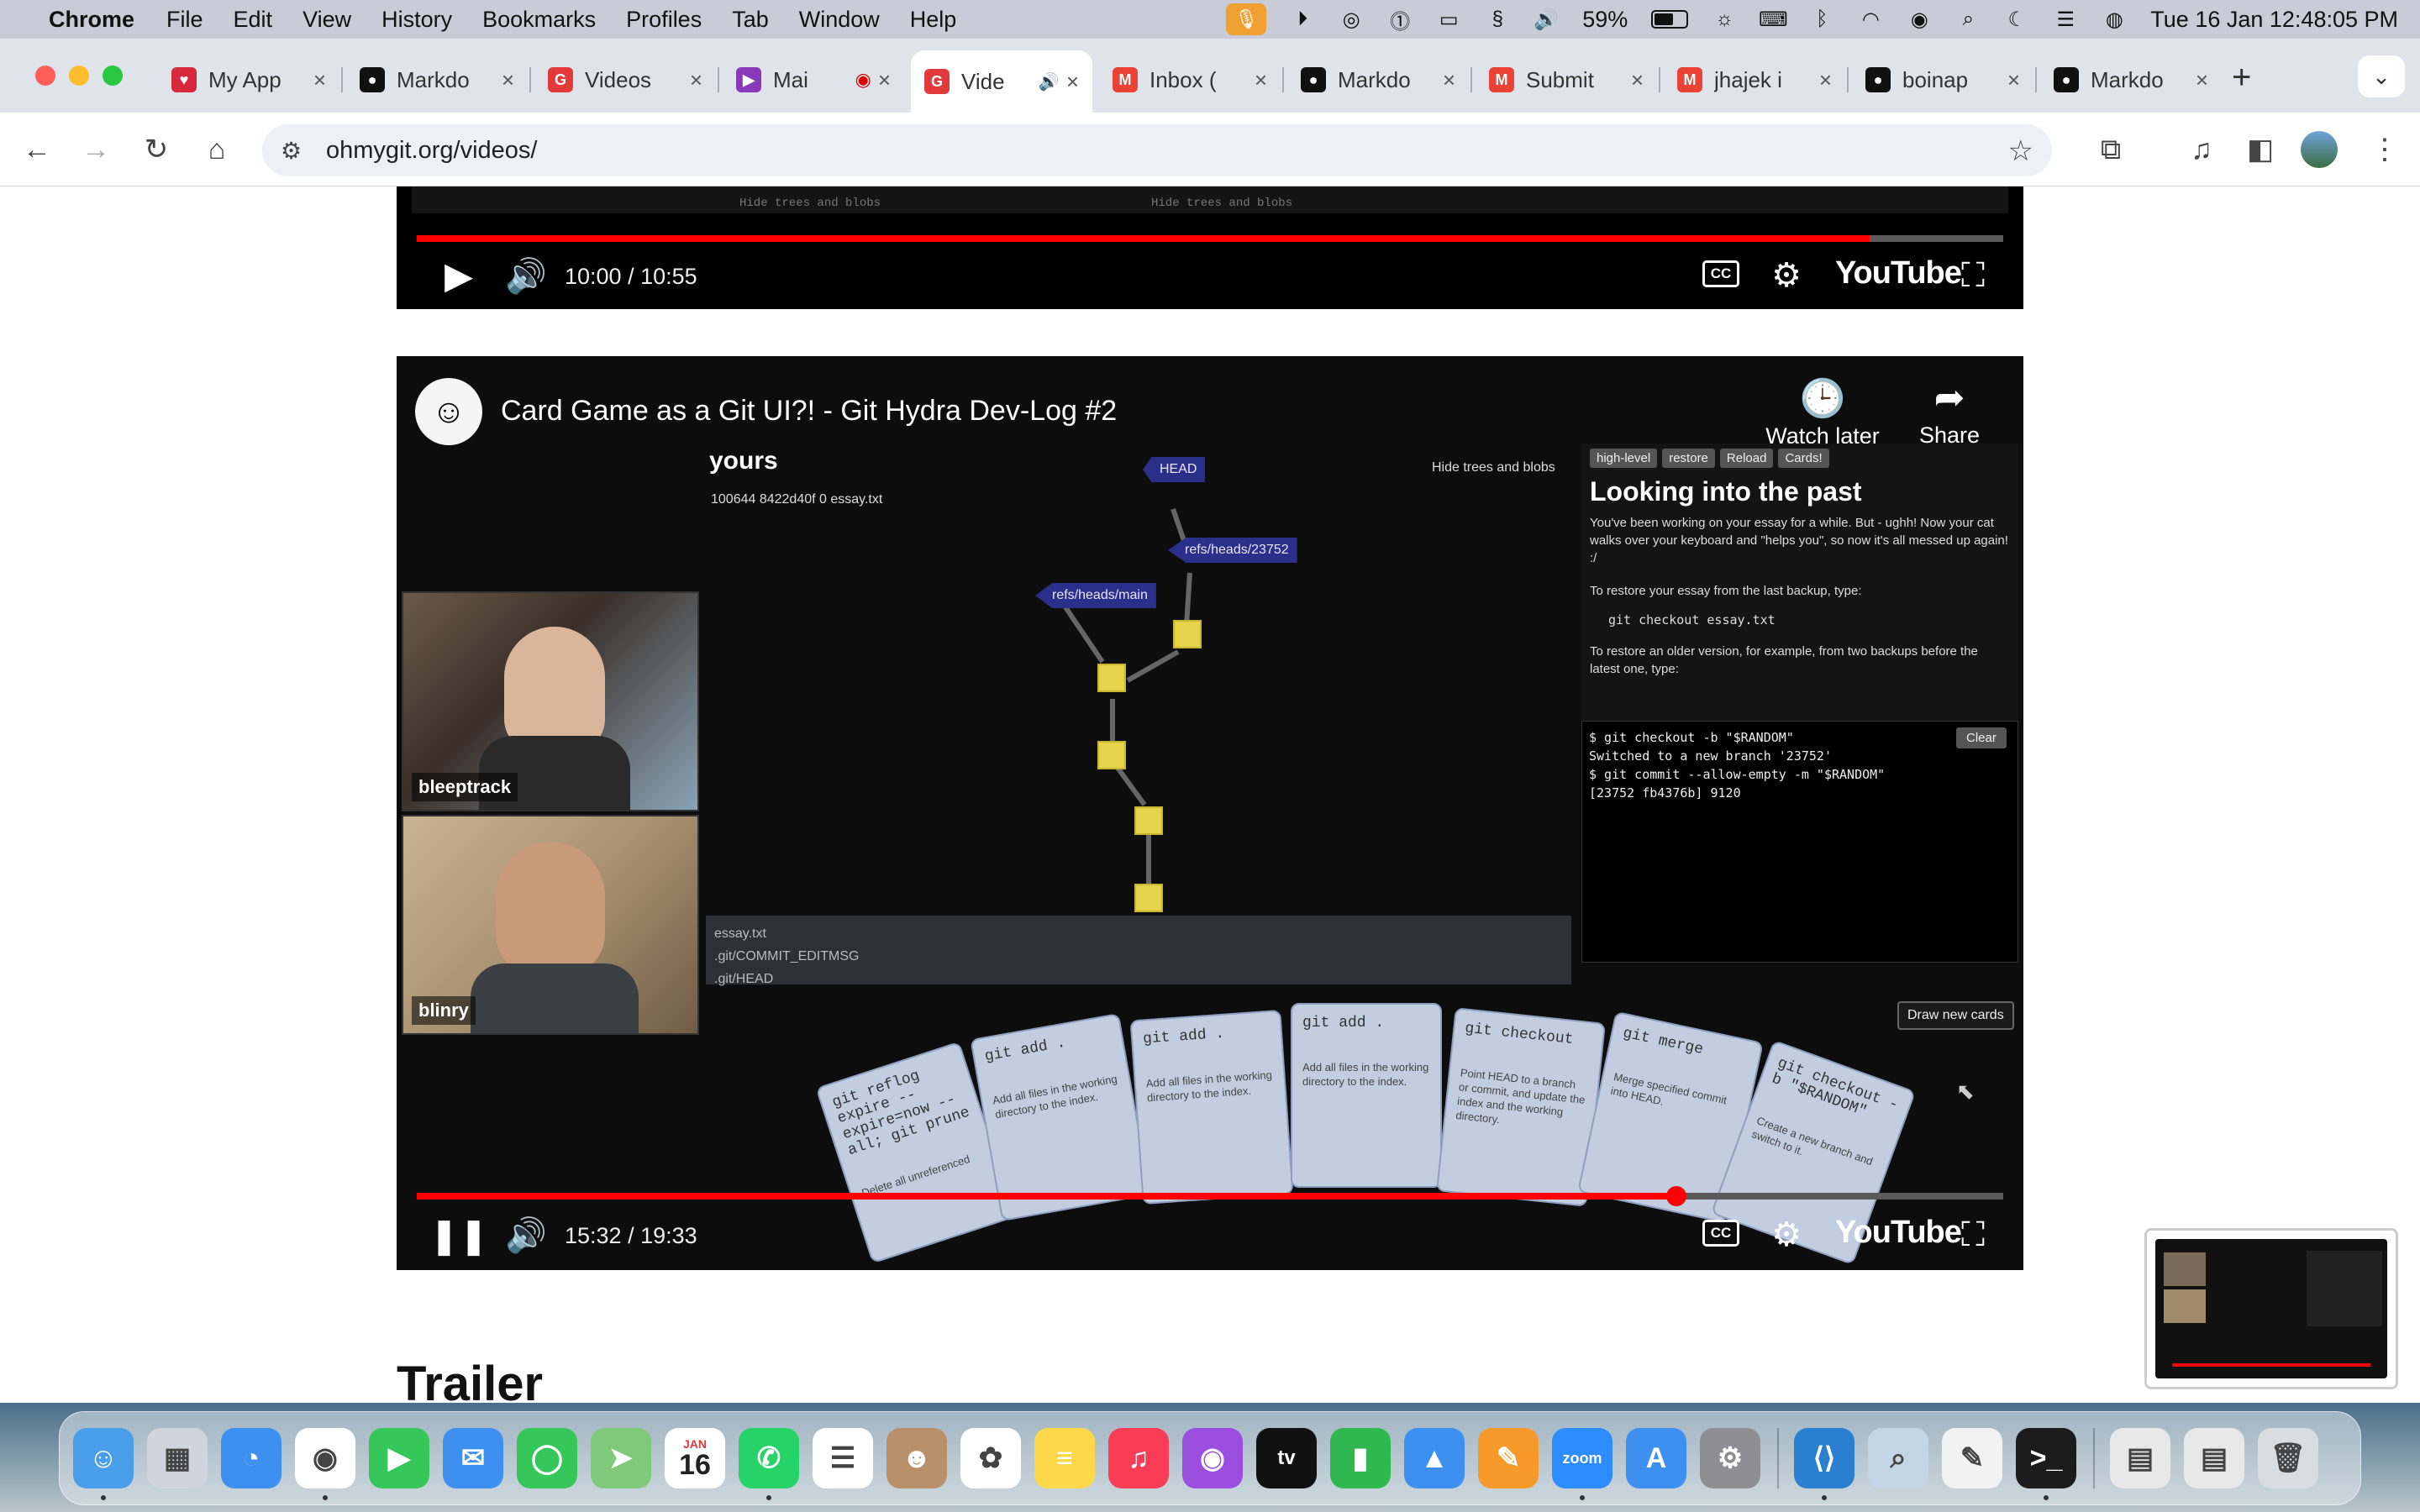  Describe the element at coordinates (1210, 238) in the screenshot. I see `video-1-progress-bar` at that location.